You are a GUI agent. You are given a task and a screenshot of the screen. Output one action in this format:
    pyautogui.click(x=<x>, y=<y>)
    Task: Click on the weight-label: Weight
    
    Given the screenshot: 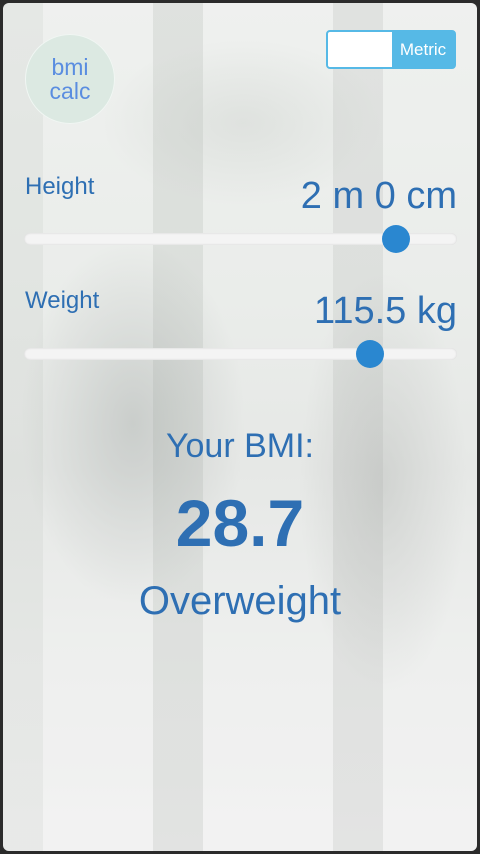 What is the action you would take?
    pyautogui.click(x=62, y=300)
    